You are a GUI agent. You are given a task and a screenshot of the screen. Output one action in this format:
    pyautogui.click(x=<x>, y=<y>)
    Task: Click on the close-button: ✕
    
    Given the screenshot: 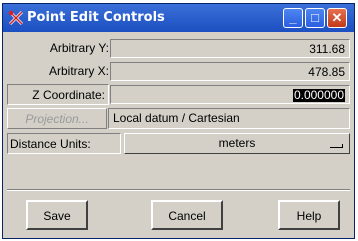 What is the action you would take?
    pyautogui.click(x=337, y=18)
    